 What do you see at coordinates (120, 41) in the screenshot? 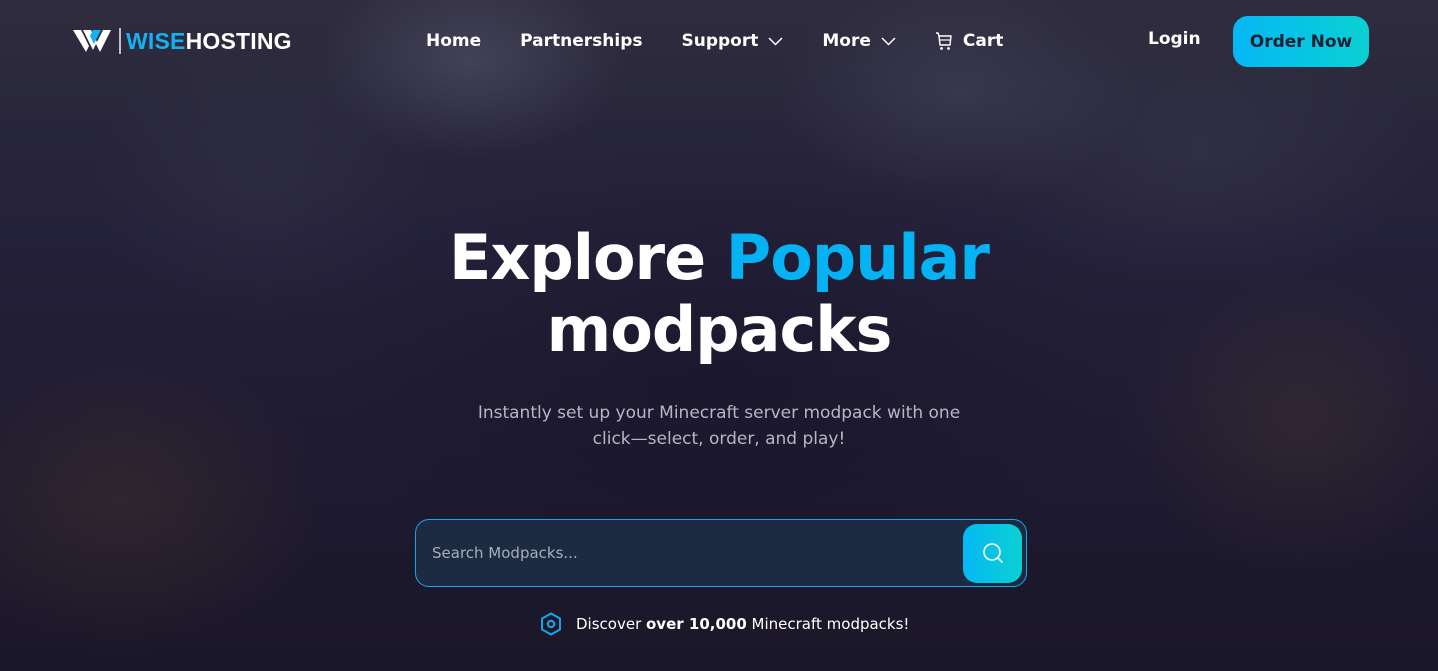
I see `logo-divider` at bounding box center [120, 41].